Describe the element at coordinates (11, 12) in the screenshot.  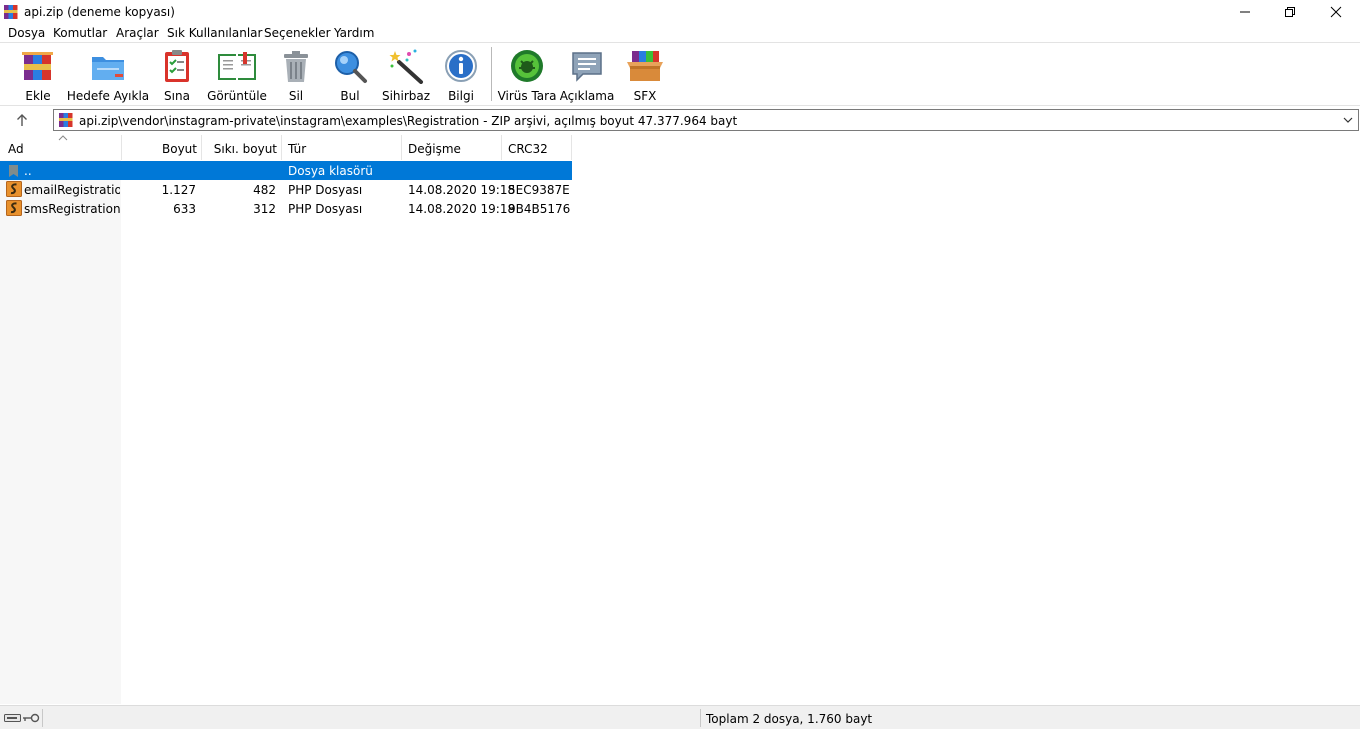
I see `winrar-app-icon` at that location.